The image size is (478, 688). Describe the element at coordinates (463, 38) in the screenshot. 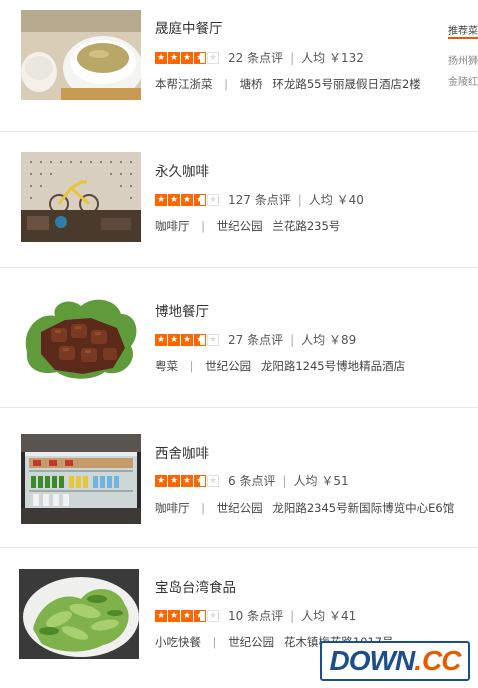

I see `panel-underline` at that location.